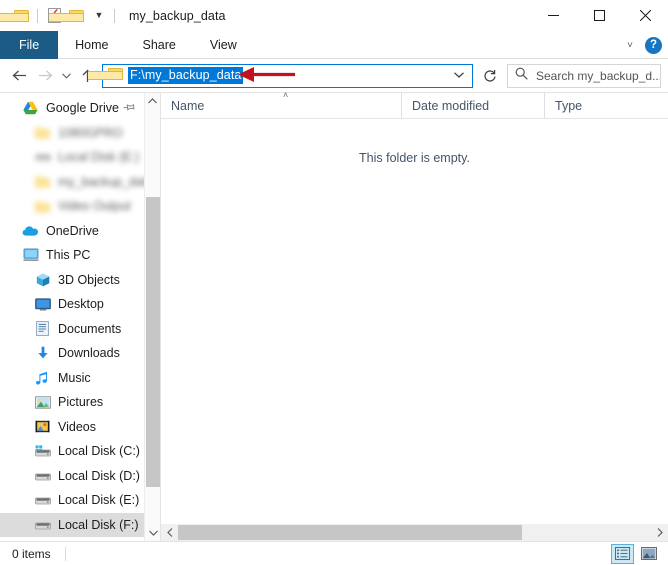  What do you see at coordinates (451, 105) in the screenshot?
I see `column-label: Date modified` at bounding box center [451, 105].